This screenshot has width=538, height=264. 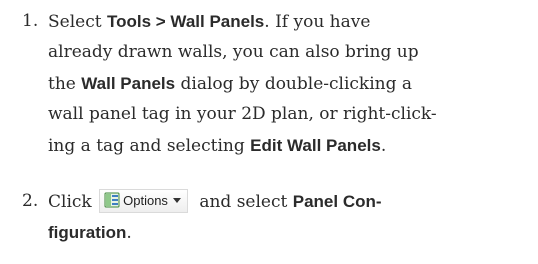 I want to click on step-2-line-2: figuration., so click(x=90, y=233).